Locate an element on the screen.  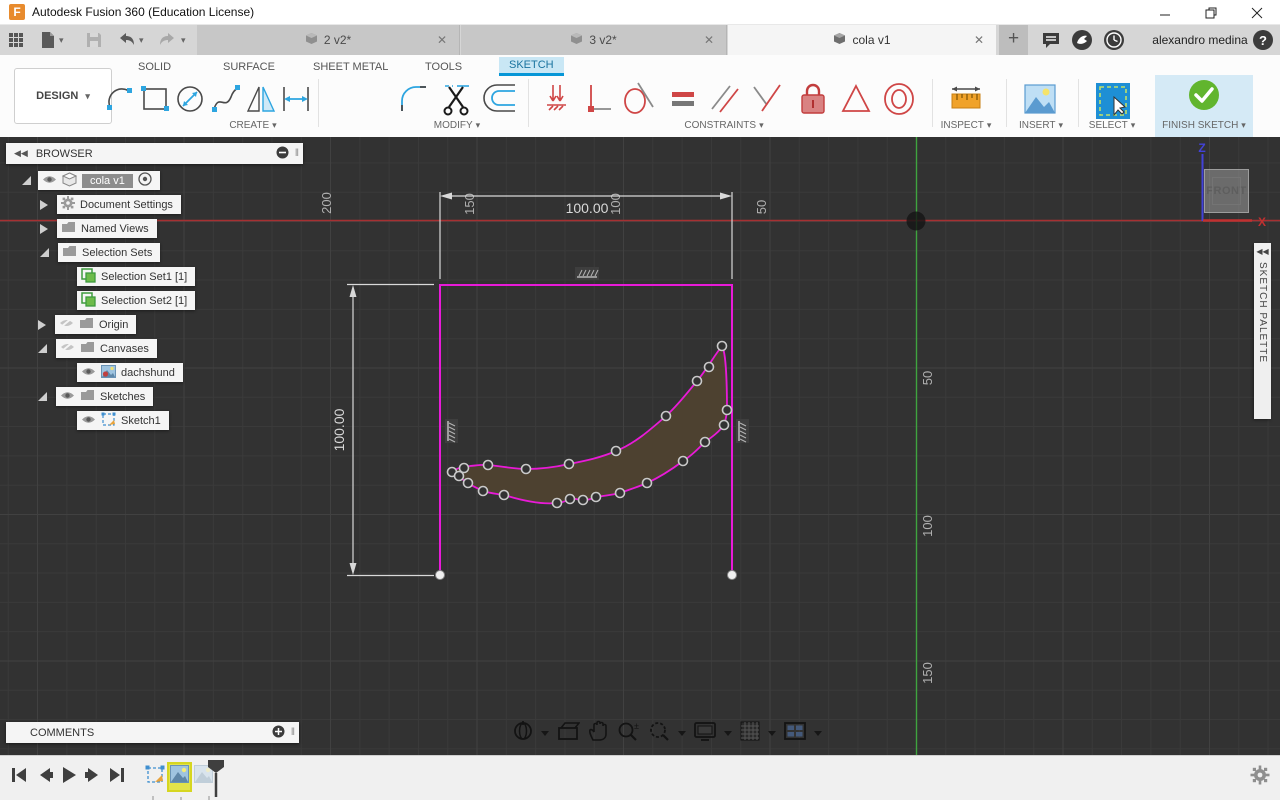
tree-item-label: dachshund is located at coordinates (148, 373).